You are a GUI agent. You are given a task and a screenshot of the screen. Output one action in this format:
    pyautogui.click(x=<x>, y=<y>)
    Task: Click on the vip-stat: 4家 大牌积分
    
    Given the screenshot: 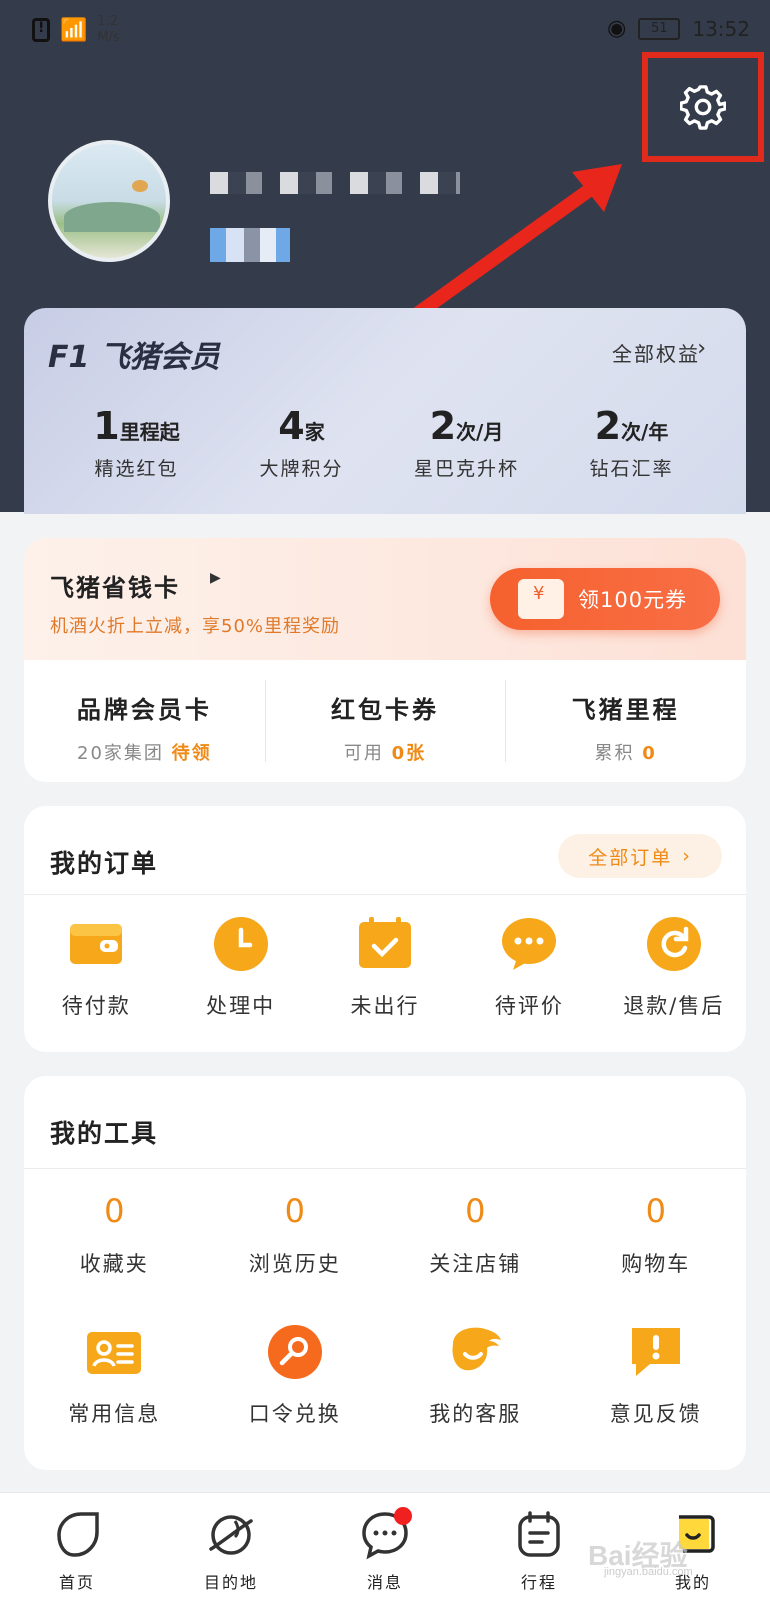 What is the action you would take?
    pyautogui.click(x=301, y=442)
    